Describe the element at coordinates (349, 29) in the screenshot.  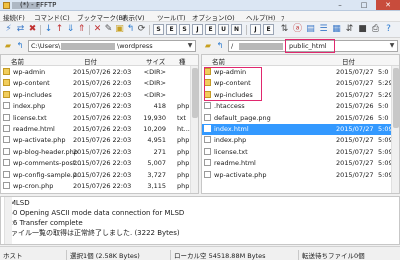
I see `sort-icon: ⇵` at that location.